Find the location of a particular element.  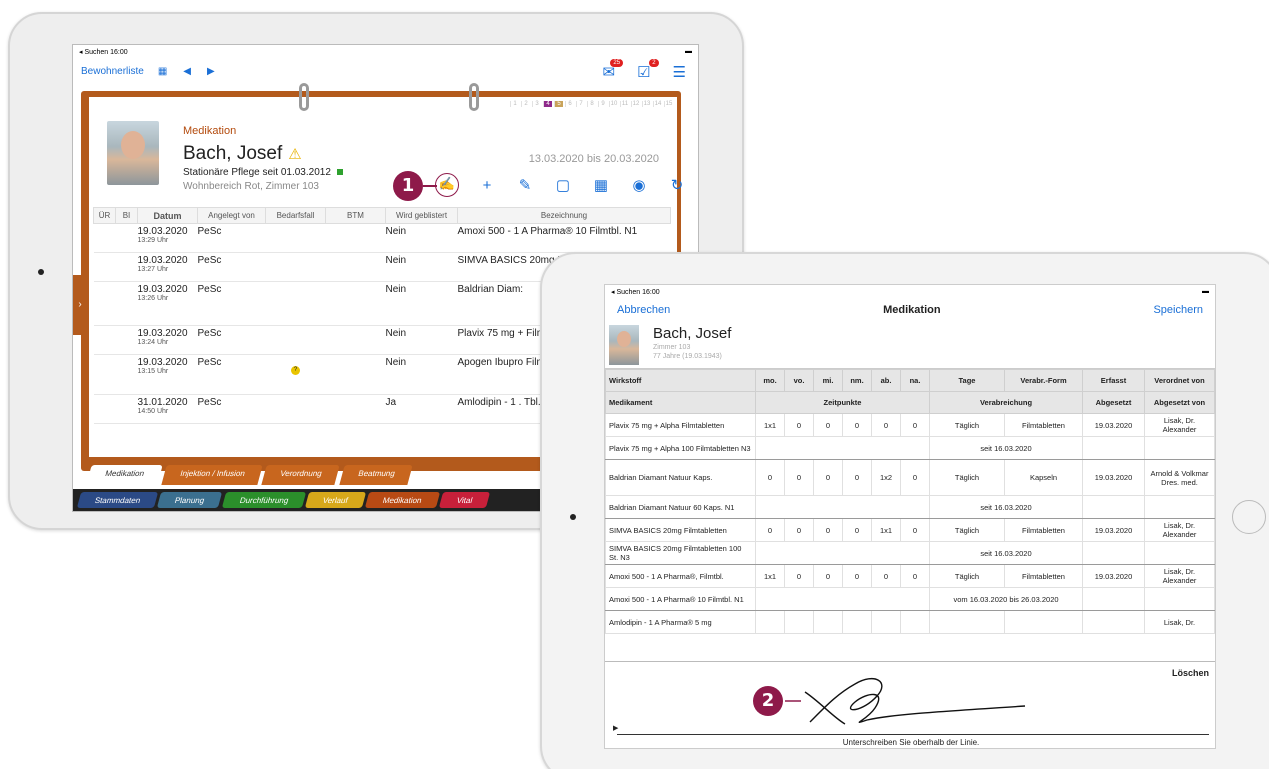

sign-pen-icon: ✍ is located at coordinates (447, 185).